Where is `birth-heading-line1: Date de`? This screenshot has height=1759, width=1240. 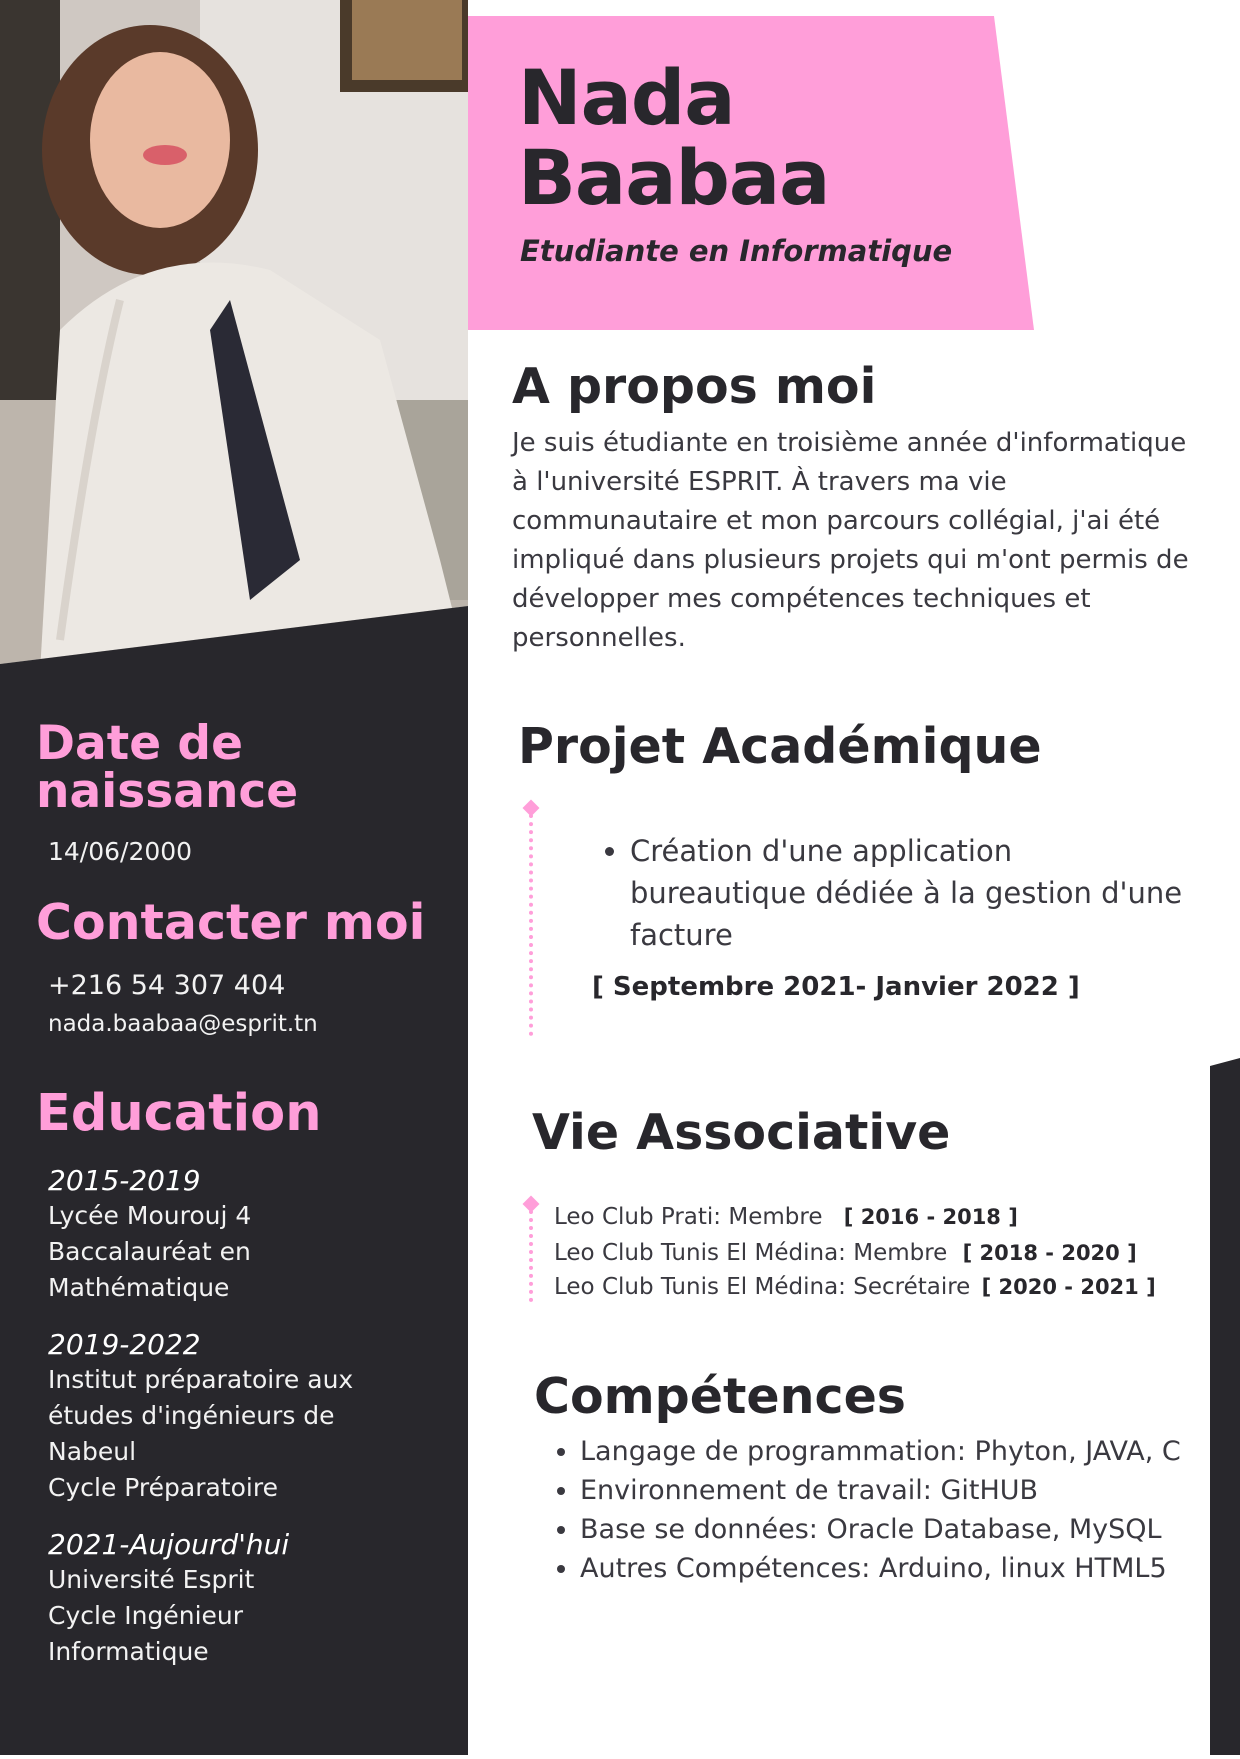
birth-heading-line1: Date de is located at coordinates (139, 743).